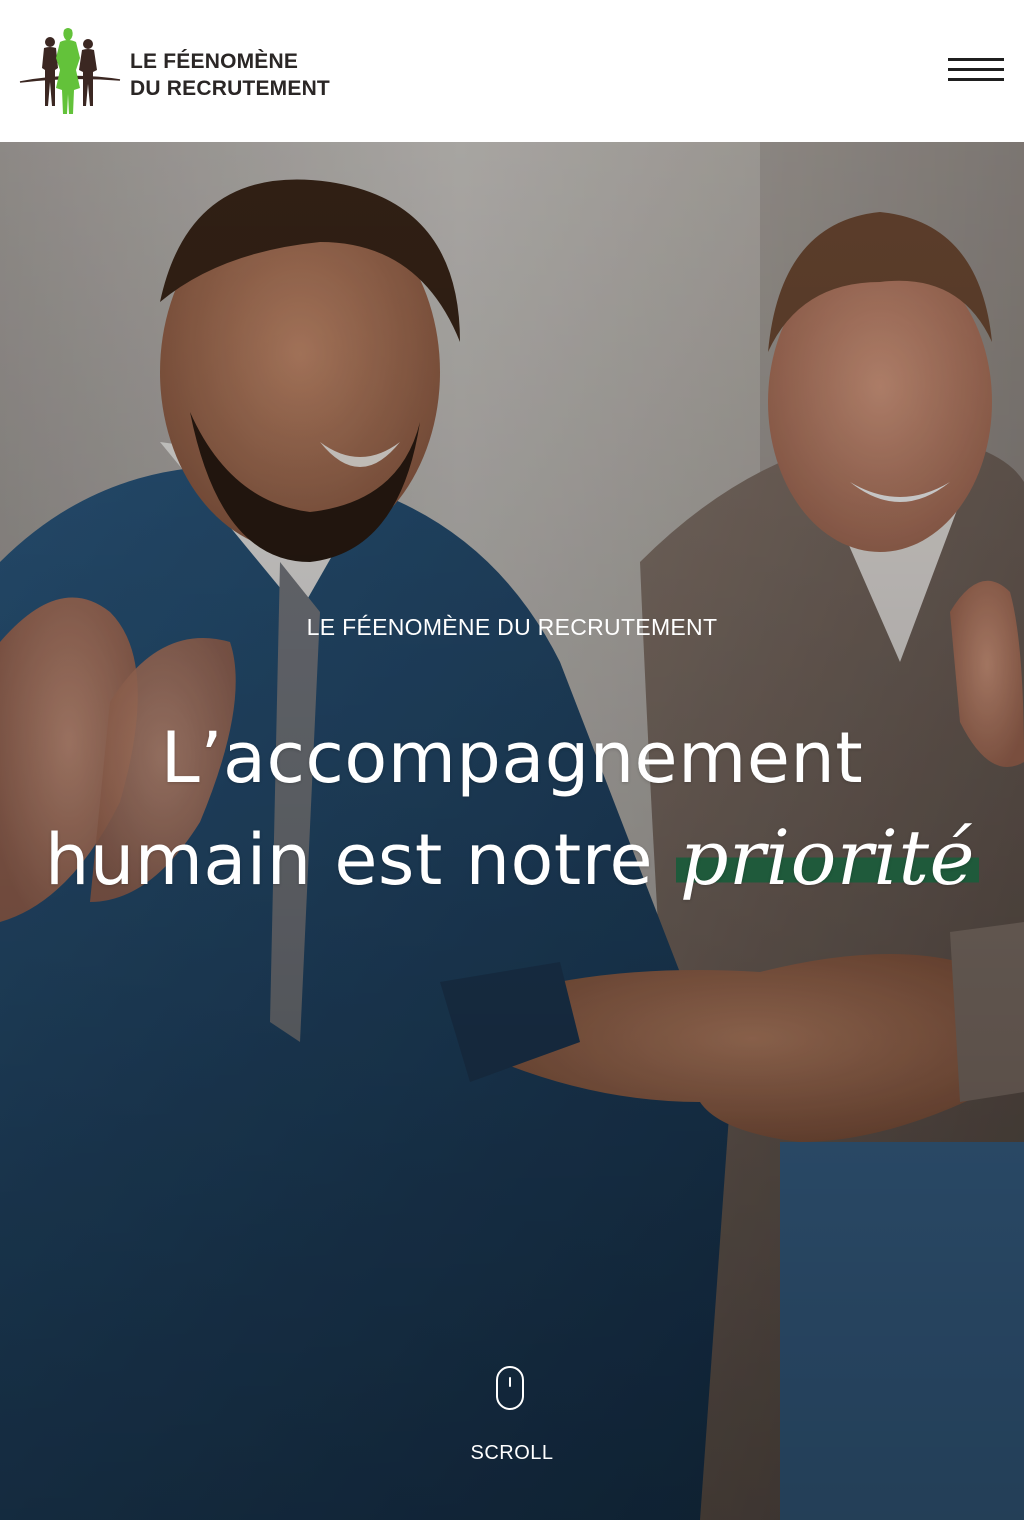  I want to click on menu-bar-middle, so click(976, 69).